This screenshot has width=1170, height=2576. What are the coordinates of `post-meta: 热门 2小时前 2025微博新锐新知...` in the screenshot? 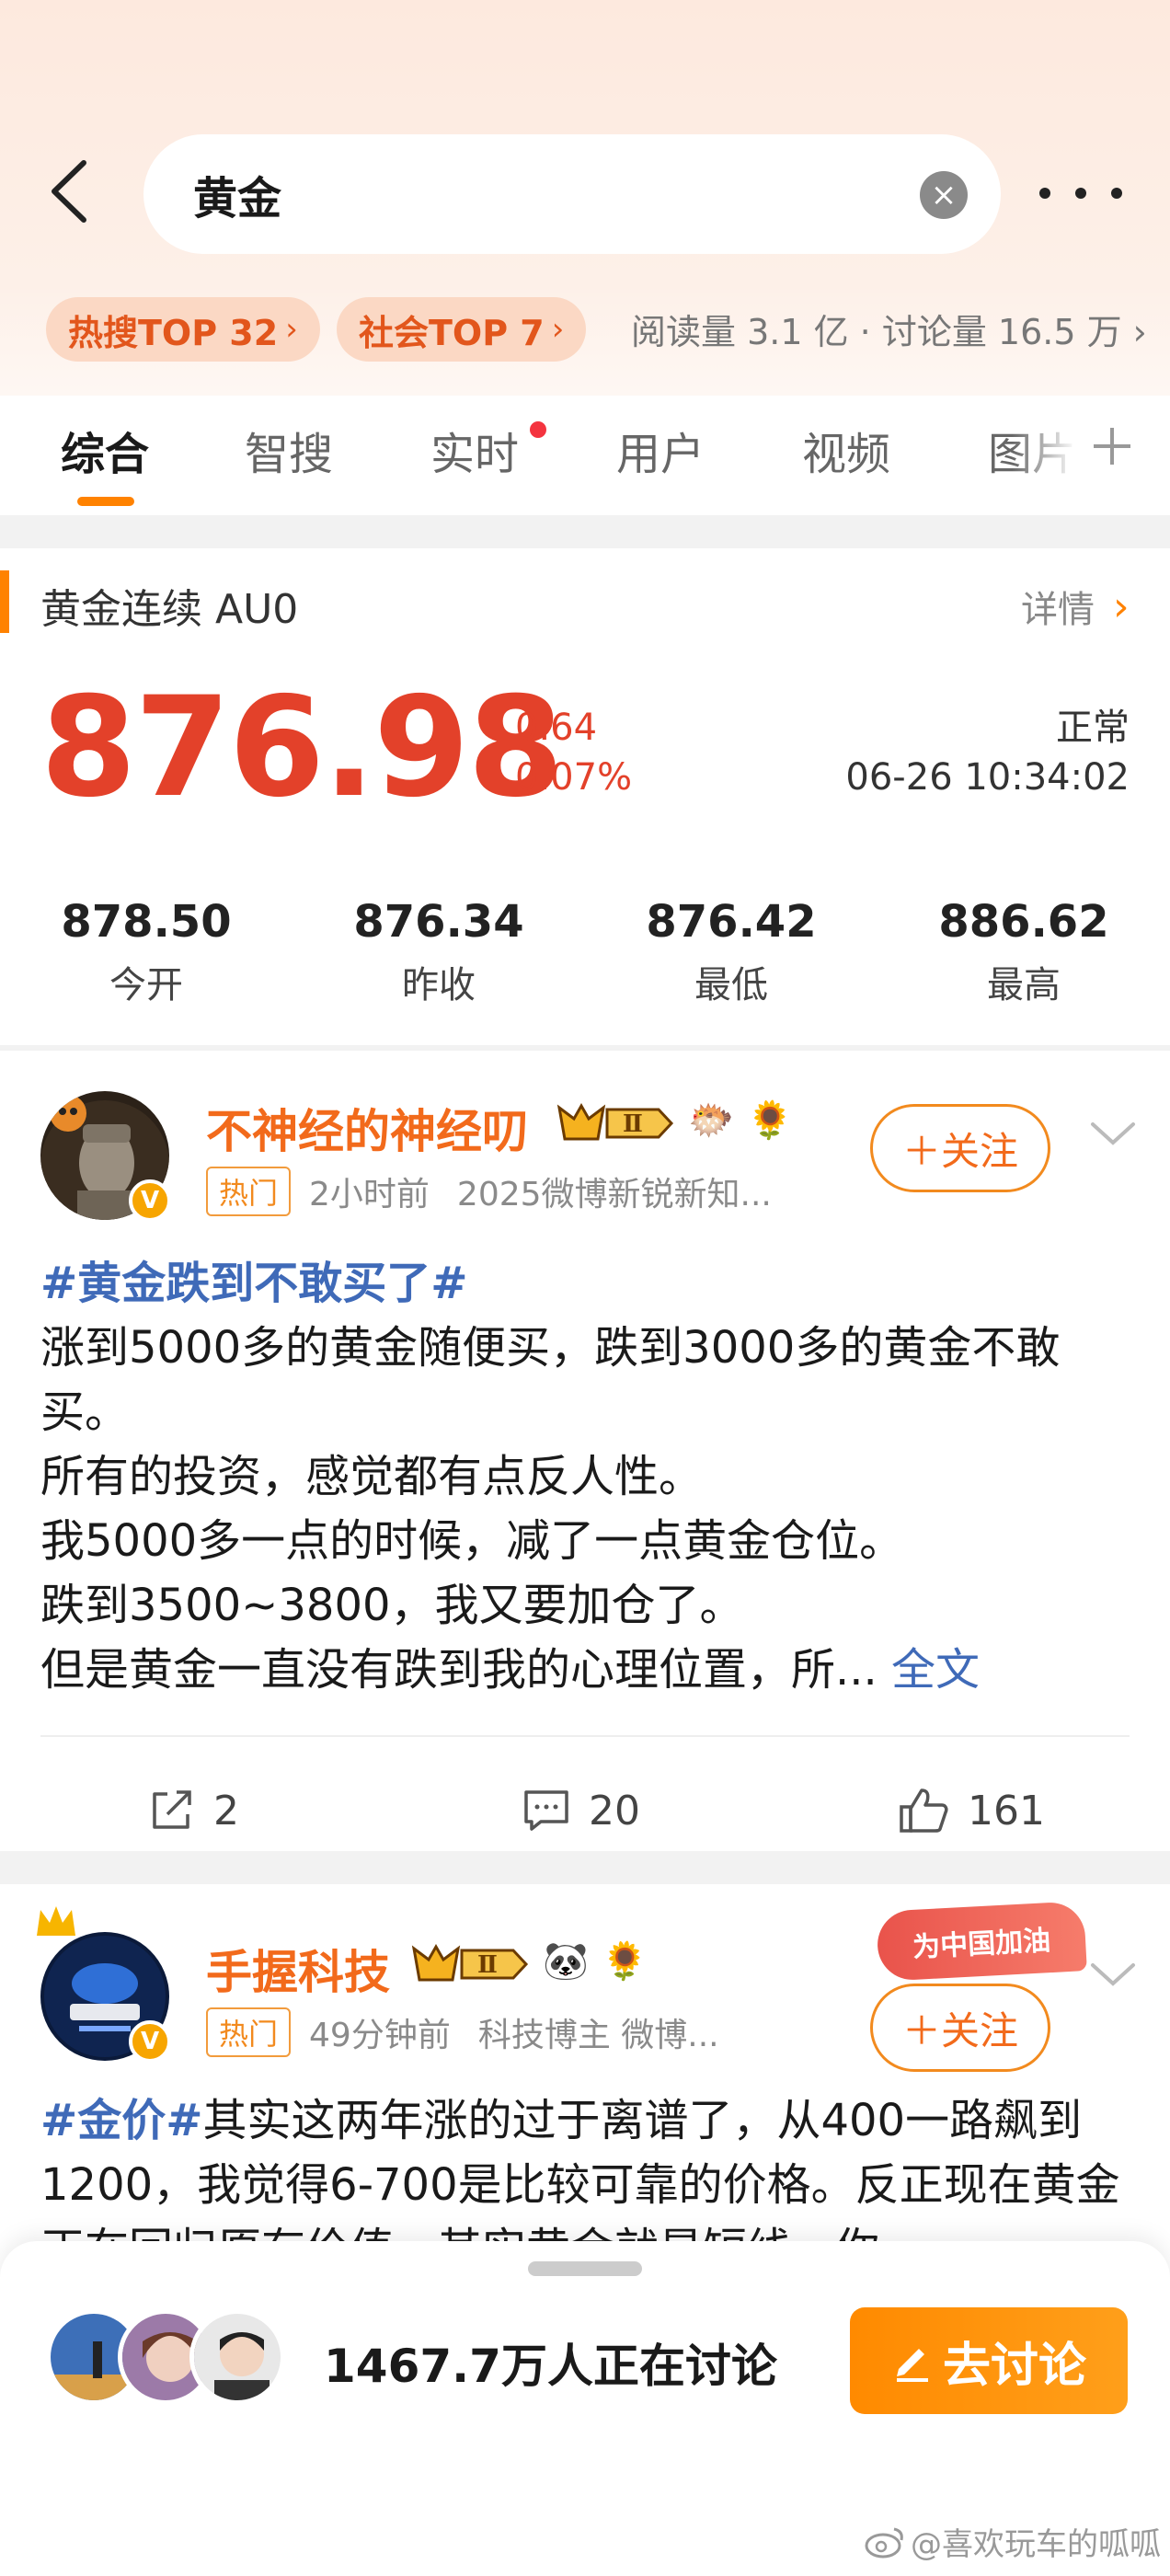 It's located at (489, 1191).